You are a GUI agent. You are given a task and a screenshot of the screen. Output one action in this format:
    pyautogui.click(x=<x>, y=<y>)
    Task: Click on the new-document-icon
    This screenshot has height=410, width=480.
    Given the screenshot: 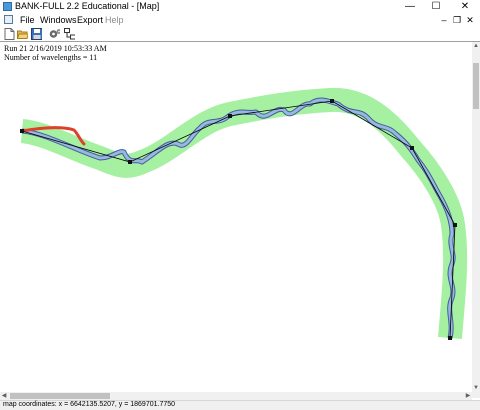 What is the action you would take?
    pyautogui.click(x=9, y=34)
    